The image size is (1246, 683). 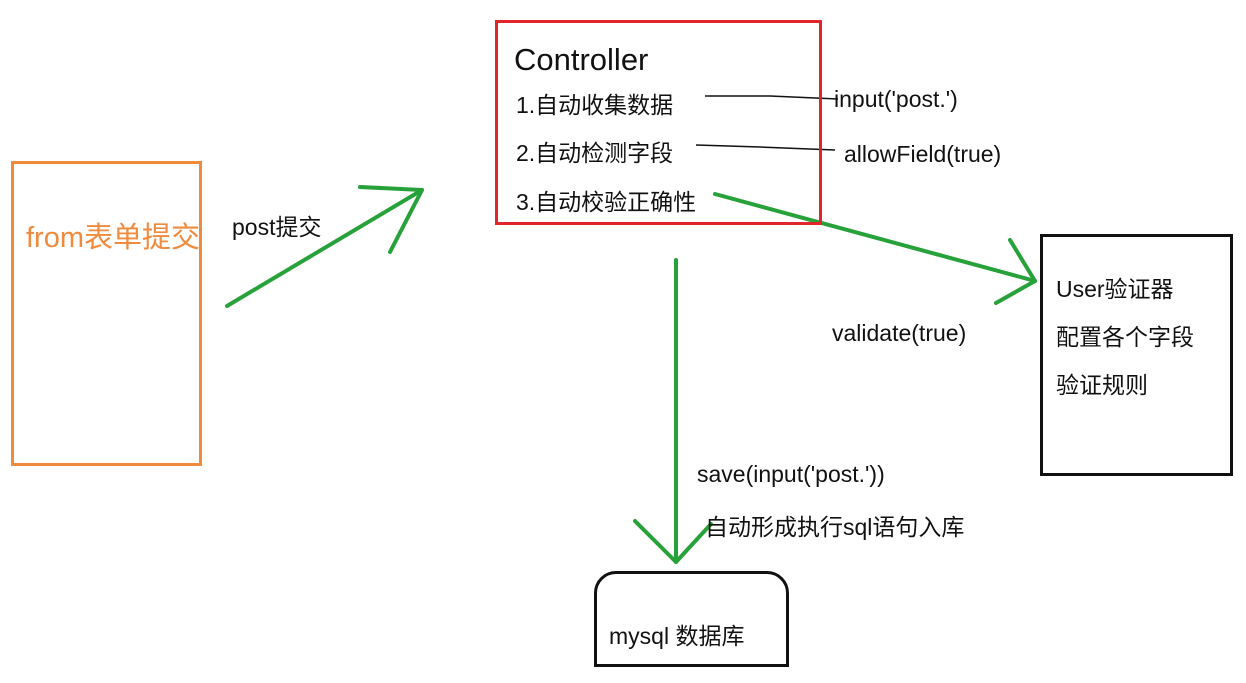 I want to click on annotation-input-post: input('post.'), so click(x=896, y=99).